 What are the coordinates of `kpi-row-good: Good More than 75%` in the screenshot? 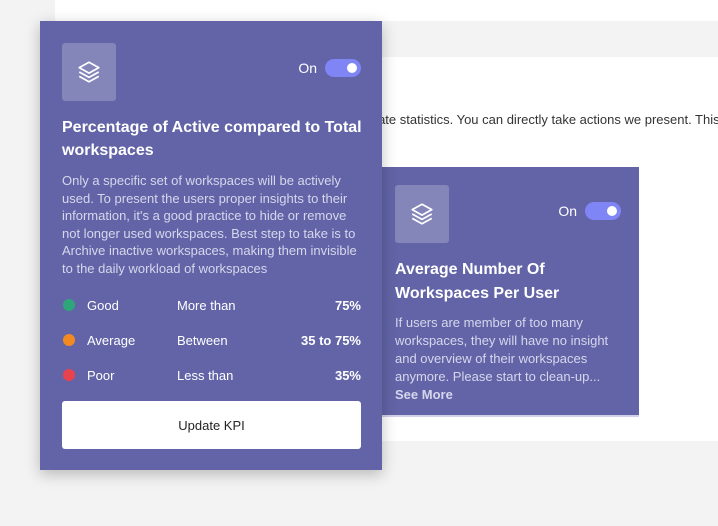 It's located at (211, 305).